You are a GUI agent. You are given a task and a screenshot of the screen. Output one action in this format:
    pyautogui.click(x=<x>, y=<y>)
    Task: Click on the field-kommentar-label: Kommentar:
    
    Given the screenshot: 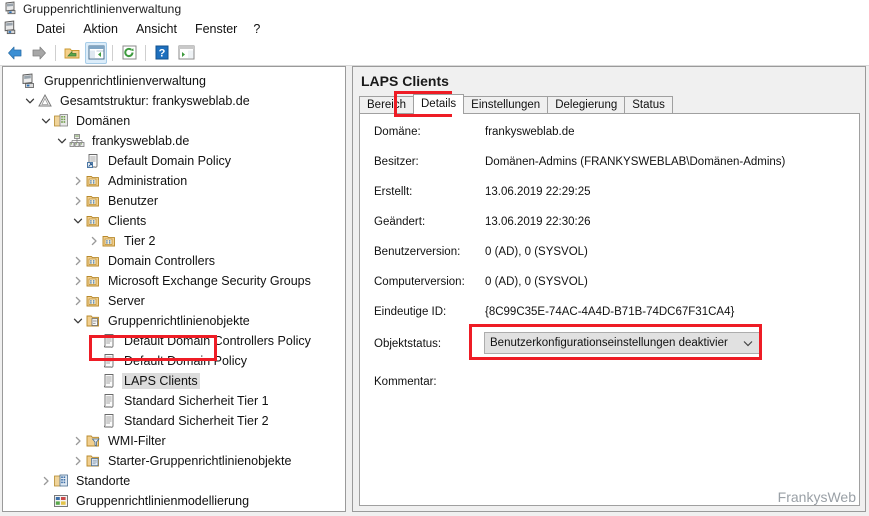 What is the action you would take?
    pyautogui.click(x=405, y=382)
    